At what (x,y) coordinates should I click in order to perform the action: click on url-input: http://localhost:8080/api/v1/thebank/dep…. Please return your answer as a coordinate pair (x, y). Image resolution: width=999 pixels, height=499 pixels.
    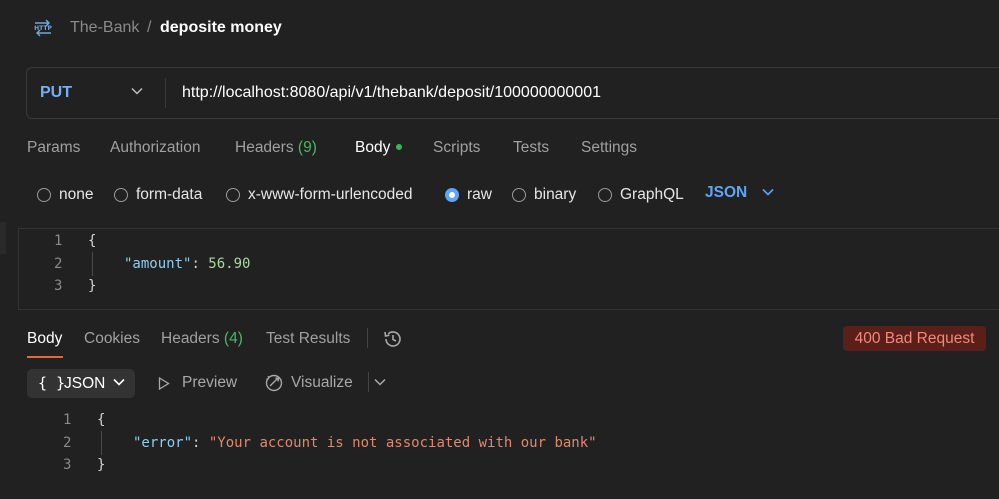
    Looking at the image, I should click on (391, 93).